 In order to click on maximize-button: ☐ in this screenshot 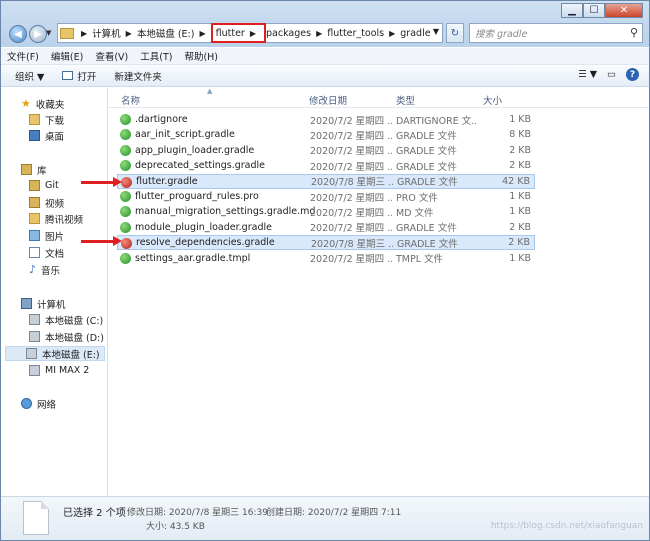, I will do `click(594, 10)`.